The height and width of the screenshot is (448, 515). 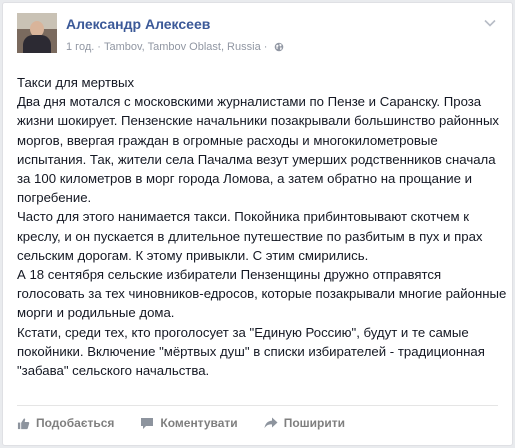 I want to click on like-button: Подобається, so click(x=65, y=423).